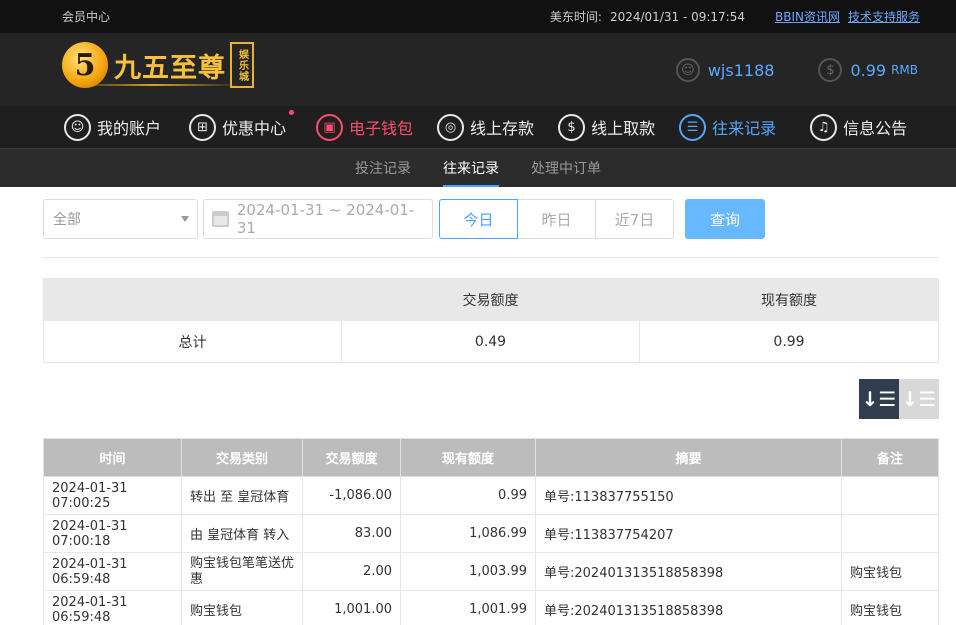  What do you see at coordinates (919, 399) in the screenshot?
I see `sort-asc-icon: ↓☰` at bounding box center [919, 399].